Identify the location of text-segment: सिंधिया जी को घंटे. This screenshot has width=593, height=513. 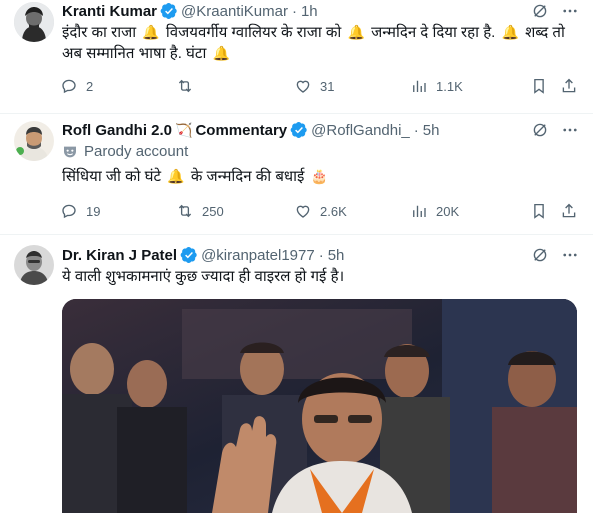
(112, 176).